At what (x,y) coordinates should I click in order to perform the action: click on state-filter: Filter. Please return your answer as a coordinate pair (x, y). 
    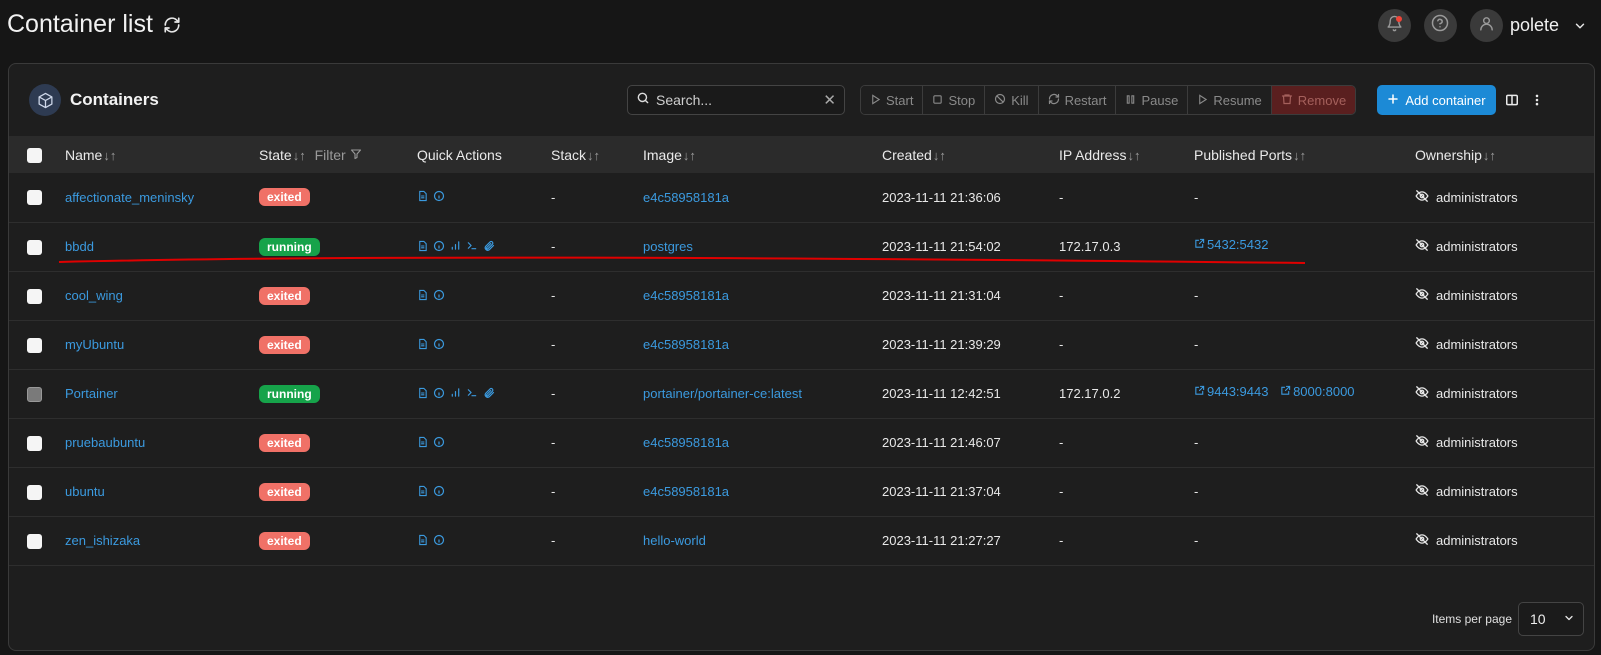
    Looking at the image, I should click on (338, 155).